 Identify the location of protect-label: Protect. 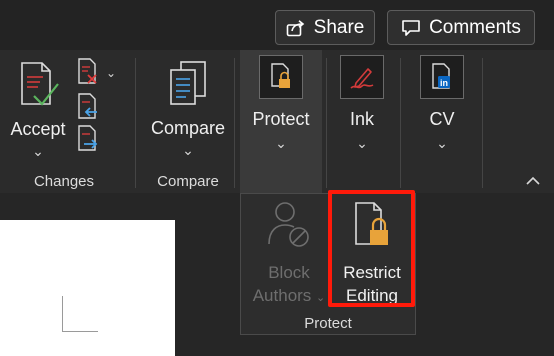
(281, 119).